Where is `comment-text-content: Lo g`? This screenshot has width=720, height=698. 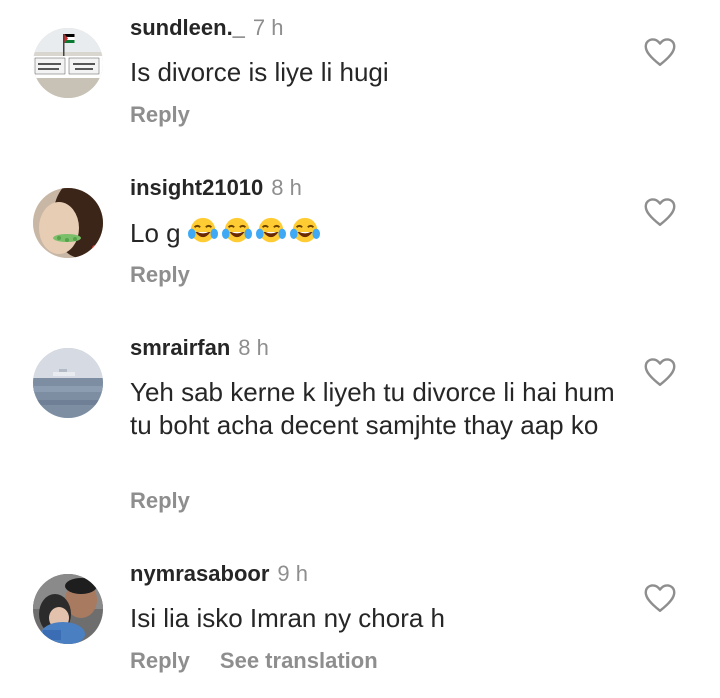
comment-text-content: Lo g is located at coordinates (155, 233).